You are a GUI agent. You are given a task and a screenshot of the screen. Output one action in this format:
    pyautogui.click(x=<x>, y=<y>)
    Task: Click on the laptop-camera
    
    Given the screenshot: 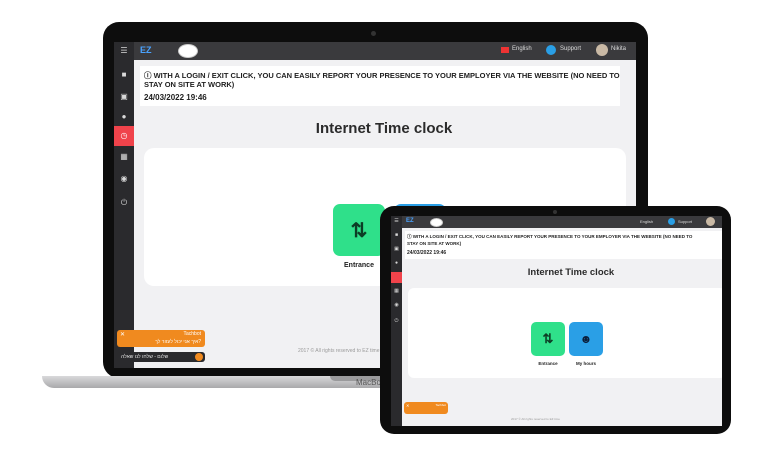 What is the action you would take?
    pyautogui.click(x=373, y=33)
    